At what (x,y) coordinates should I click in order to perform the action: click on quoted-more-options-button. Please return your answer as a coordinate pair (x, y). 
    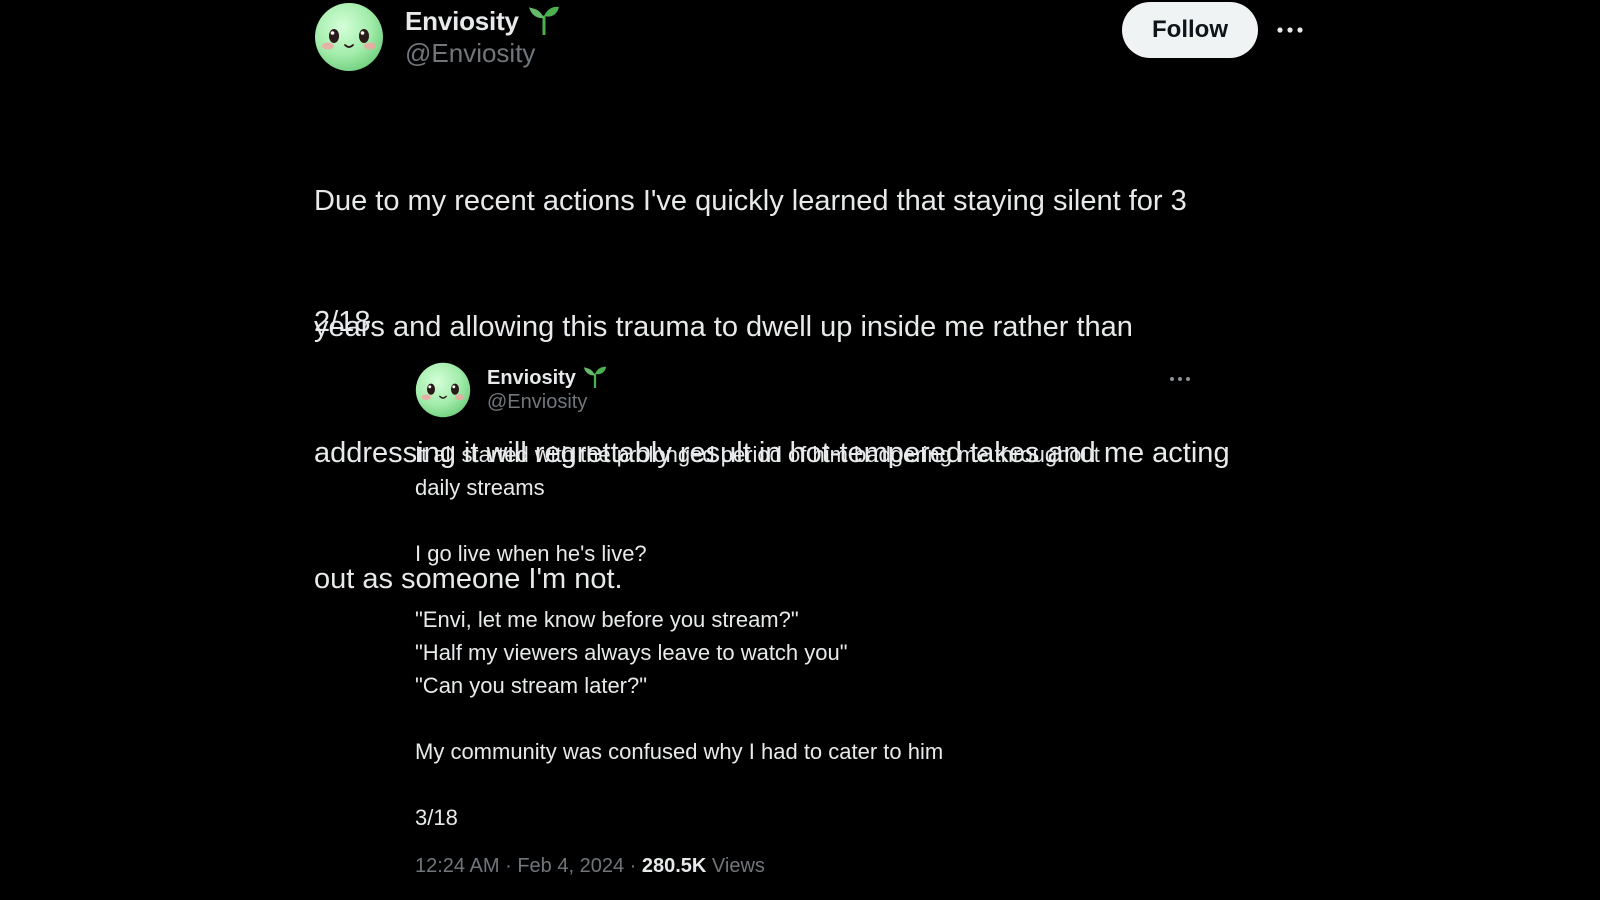
    Looking at the image, I should click on (1180, 379).